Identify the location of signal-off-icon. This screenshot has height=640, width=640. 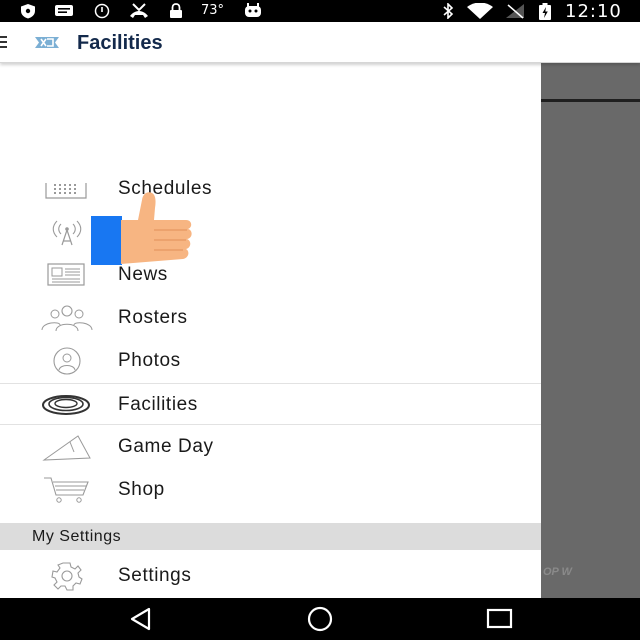
(515, 11).